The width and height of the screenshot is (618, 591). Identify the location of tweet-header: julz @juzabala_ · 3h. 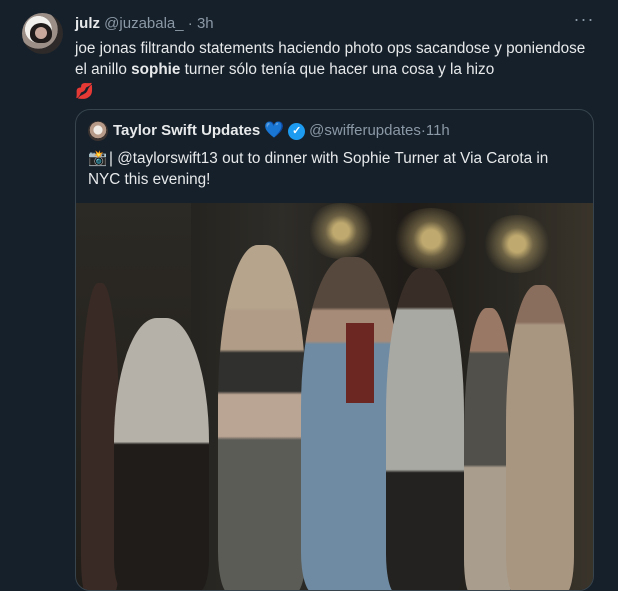
(144, 24).